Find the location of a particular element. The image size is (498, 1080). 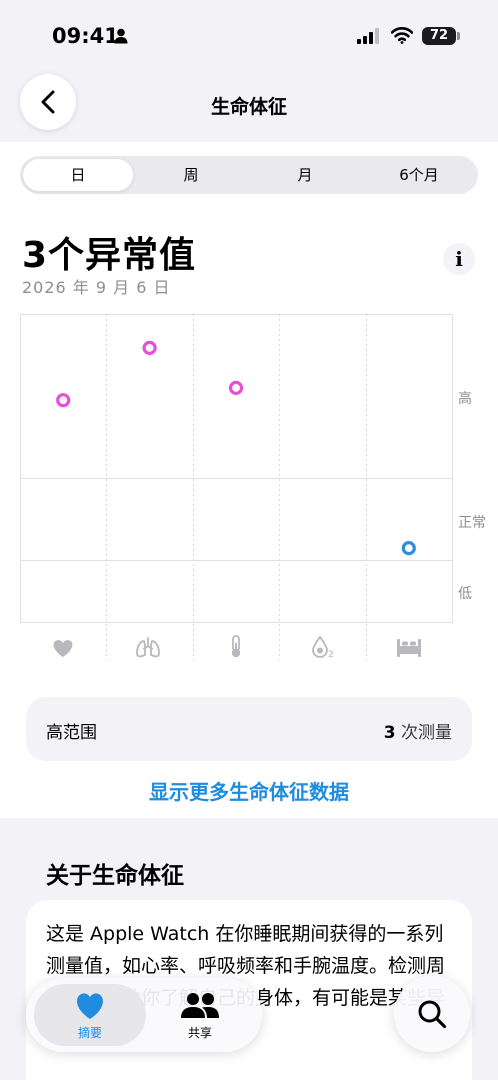

tab-sharing-label: 共享 is located at coordinates (199, 1033).